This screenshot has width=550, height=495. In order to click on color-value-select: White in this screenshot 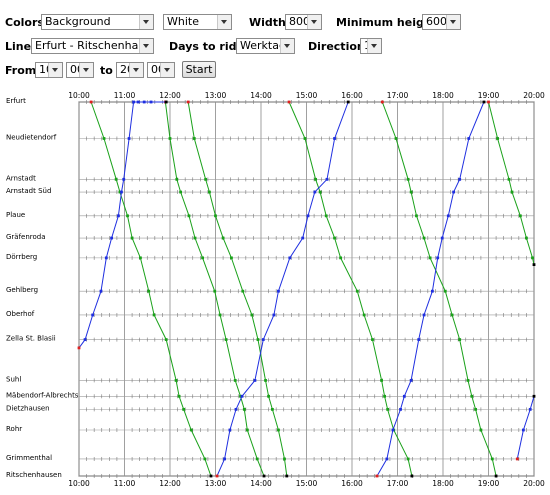, I will do `click(197, 22)`.